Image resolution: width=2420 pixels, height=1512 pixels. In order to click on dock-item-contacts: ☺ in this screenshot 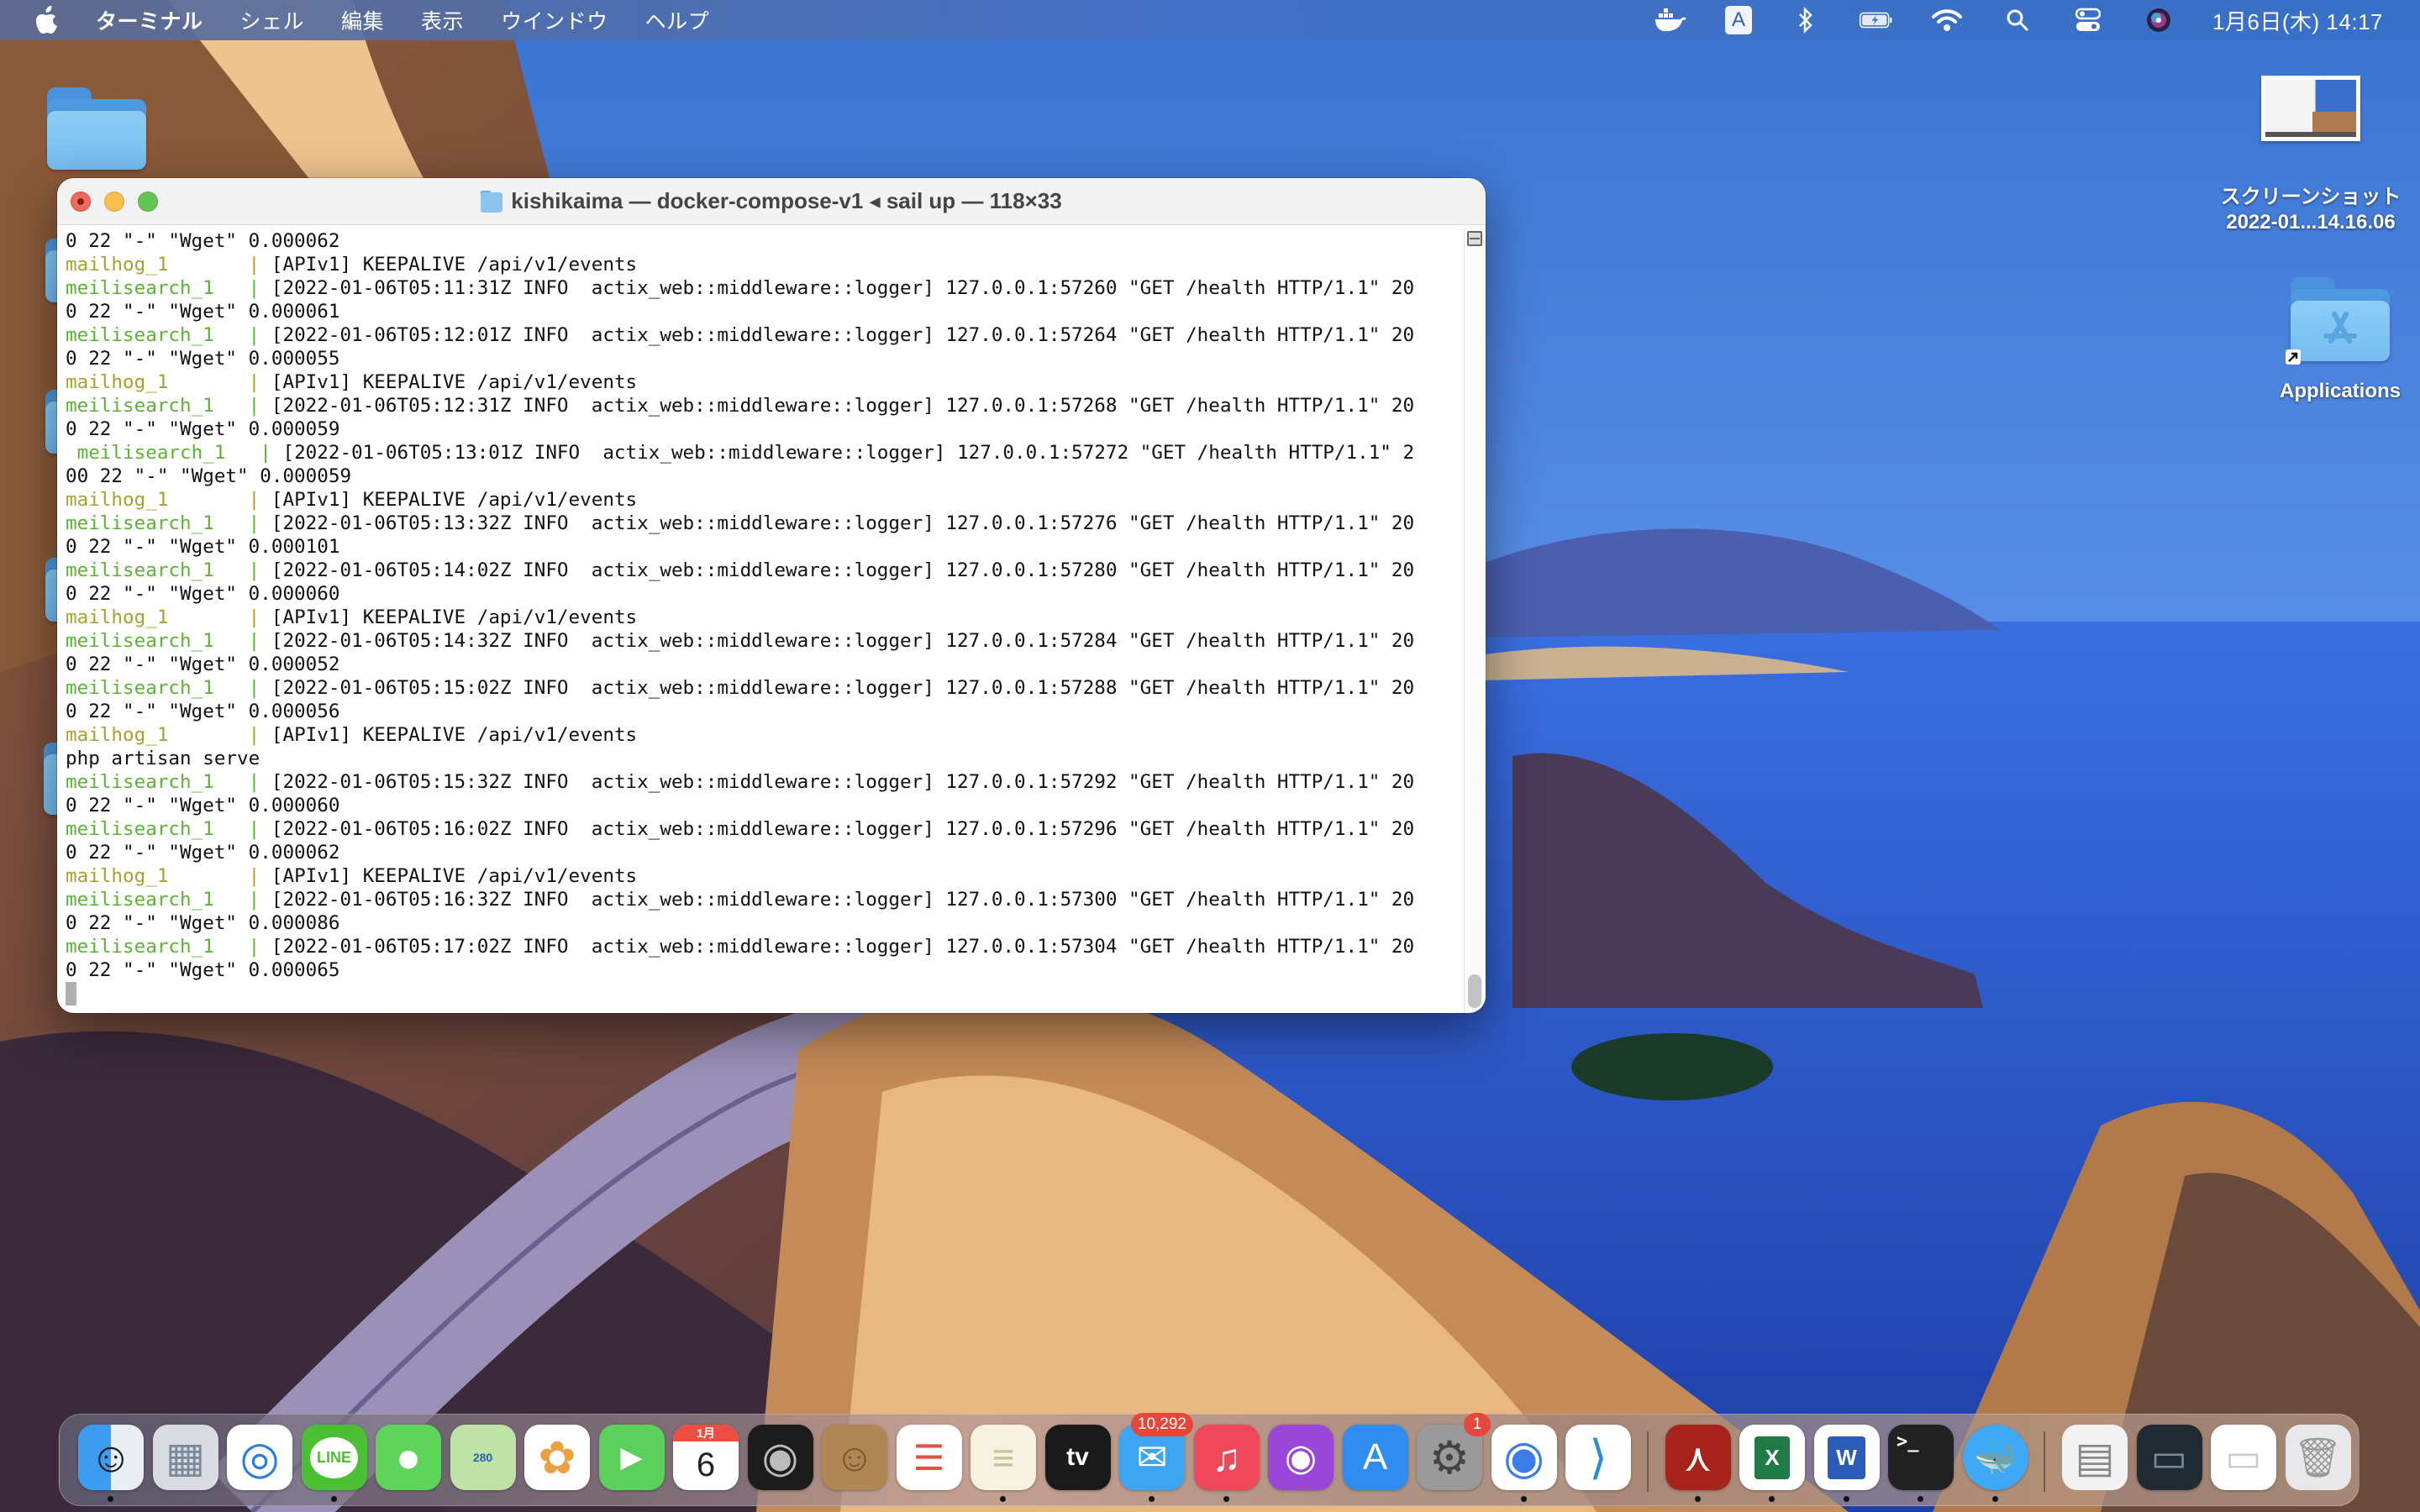, I will do `click(855, 1457)`.